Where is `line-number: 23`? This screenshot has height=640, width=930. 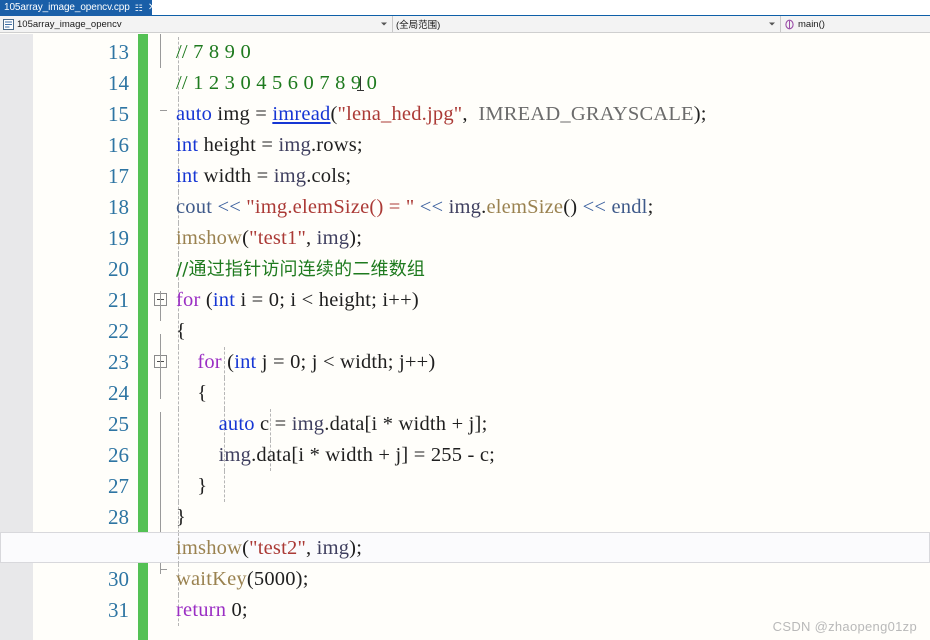
line-number: 23 is located at coordinates (118, 362).